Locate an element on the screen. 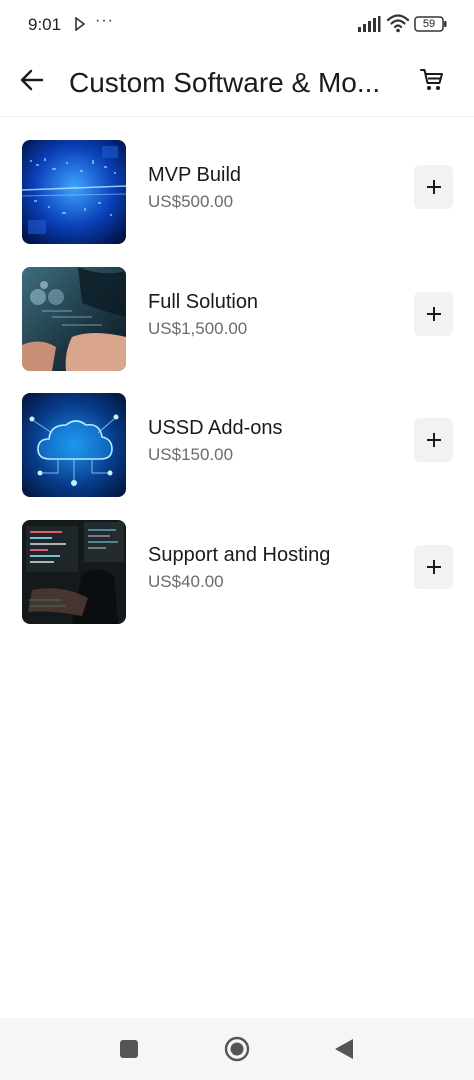 This screenshot has height=1080, width=474. battery-level: 59 is located at coordinates (429, 24).